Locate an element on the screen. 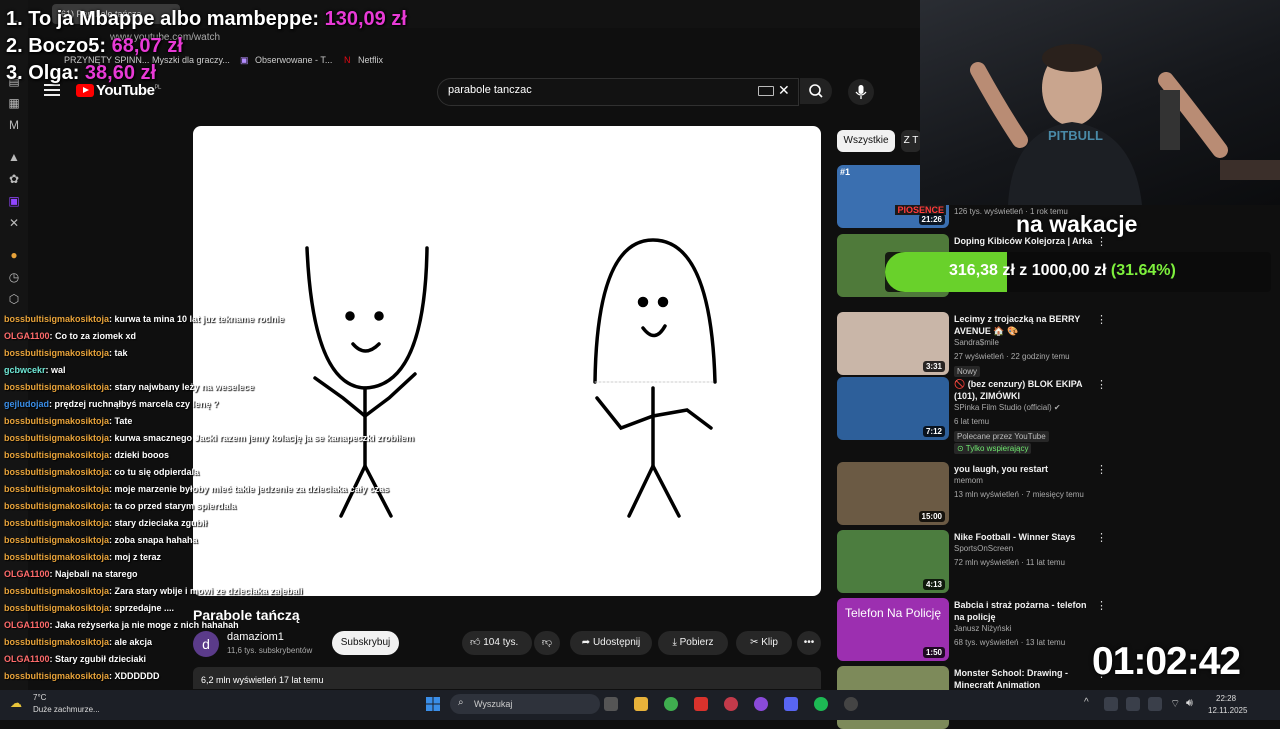 This screenshot has width=1280, height=729. chip-from-channel: Z T is located at coordinates (911, 141).